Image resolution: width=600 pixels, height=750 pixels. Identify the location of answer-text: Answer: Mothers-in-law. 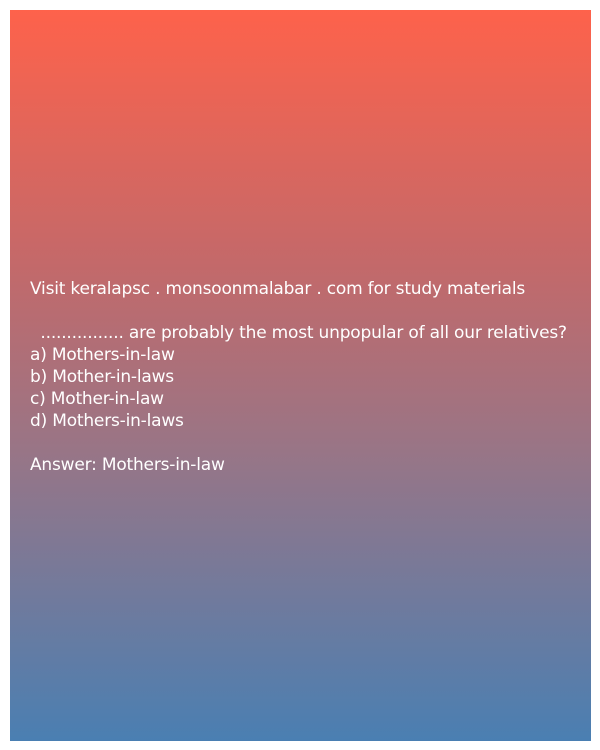
(127, 465).